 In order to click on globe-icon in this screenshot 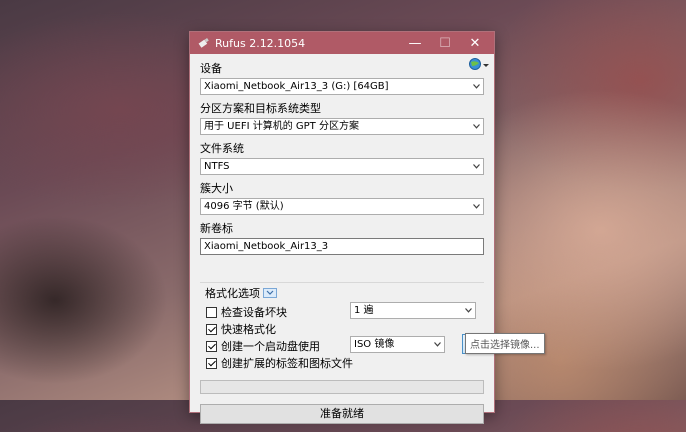, I will do `click(475, 65)`.